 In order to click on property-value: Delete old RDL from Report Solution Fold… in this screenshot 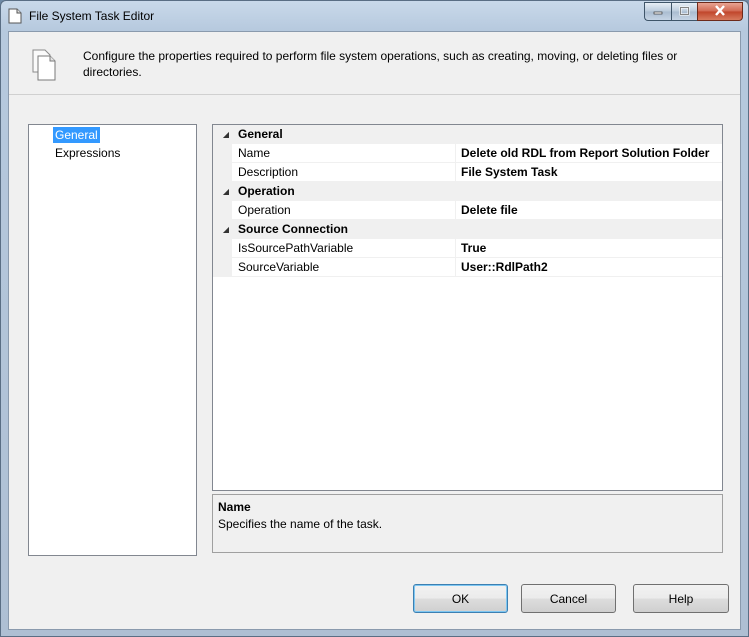, I will do `click(585, 153)`.